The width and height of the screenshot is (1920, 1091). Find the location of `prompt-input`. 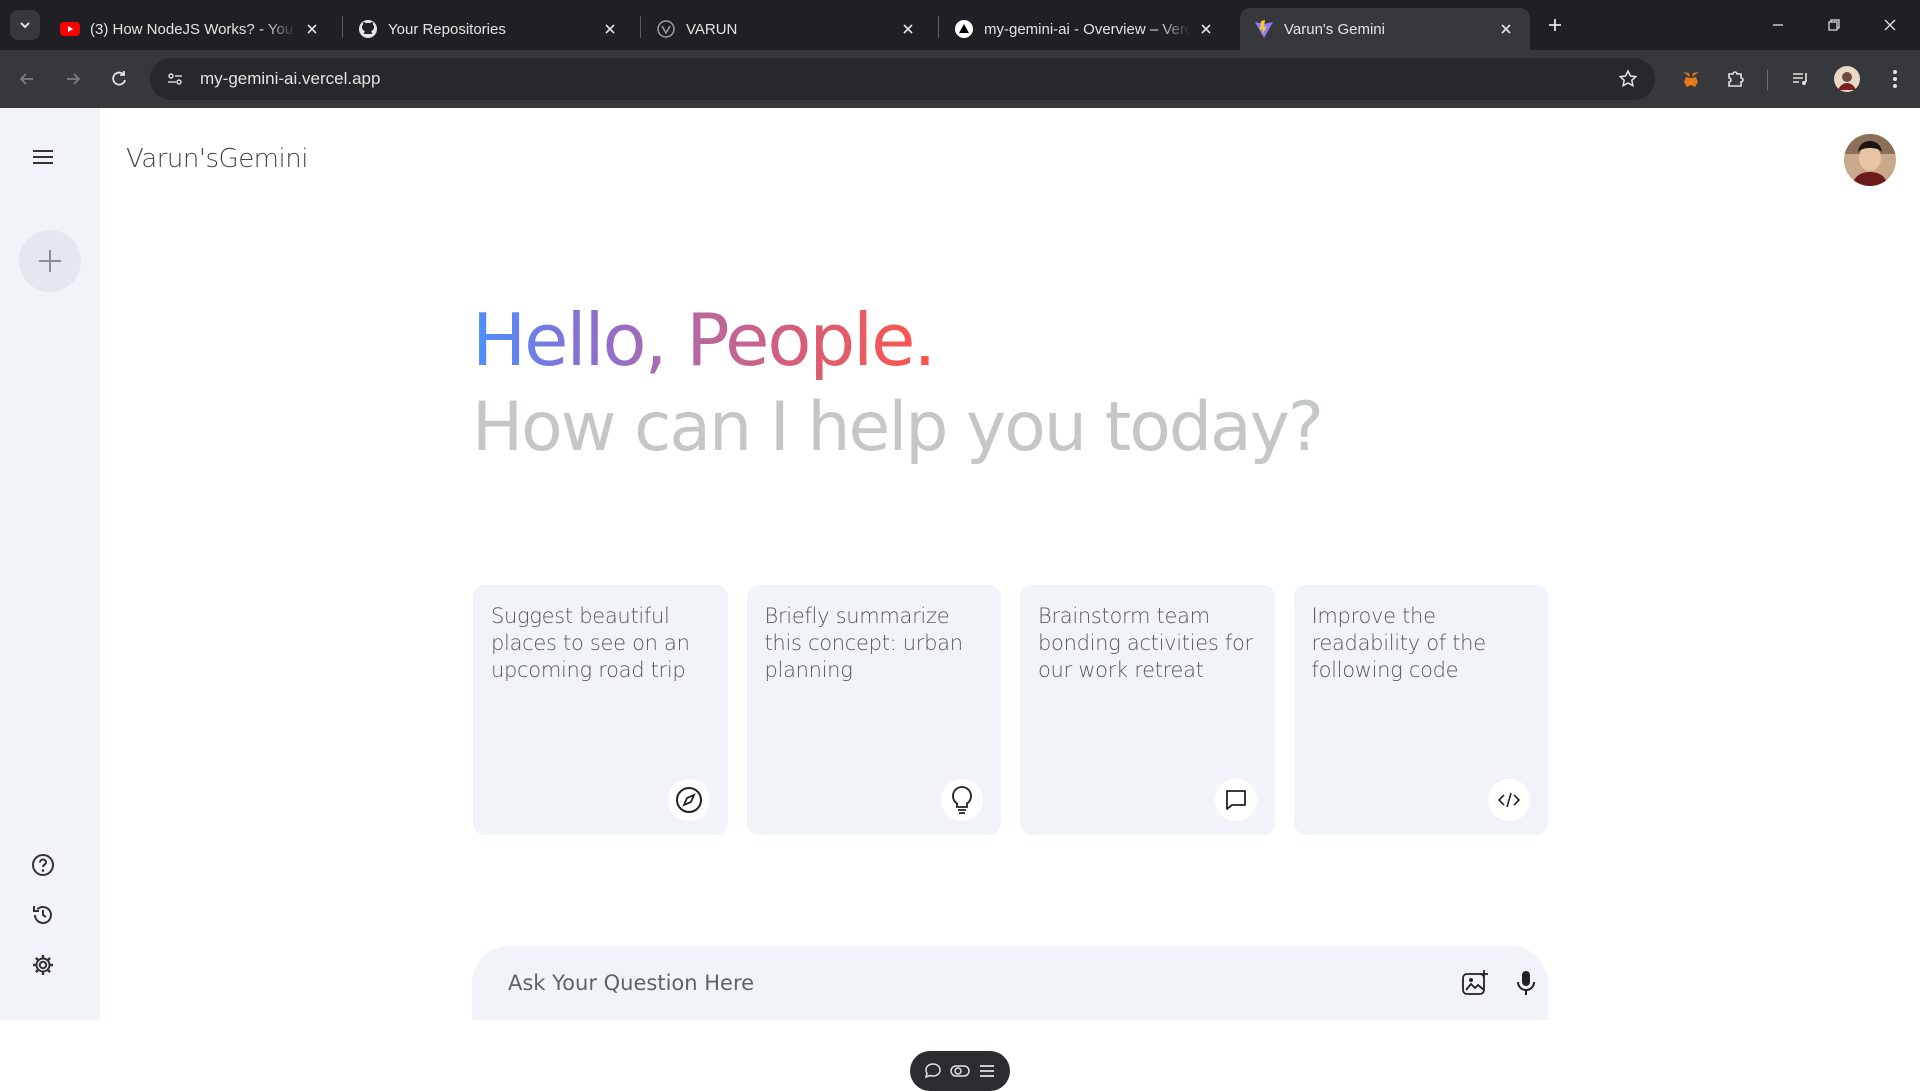

prompt-input is located at coordinates (858, 983).